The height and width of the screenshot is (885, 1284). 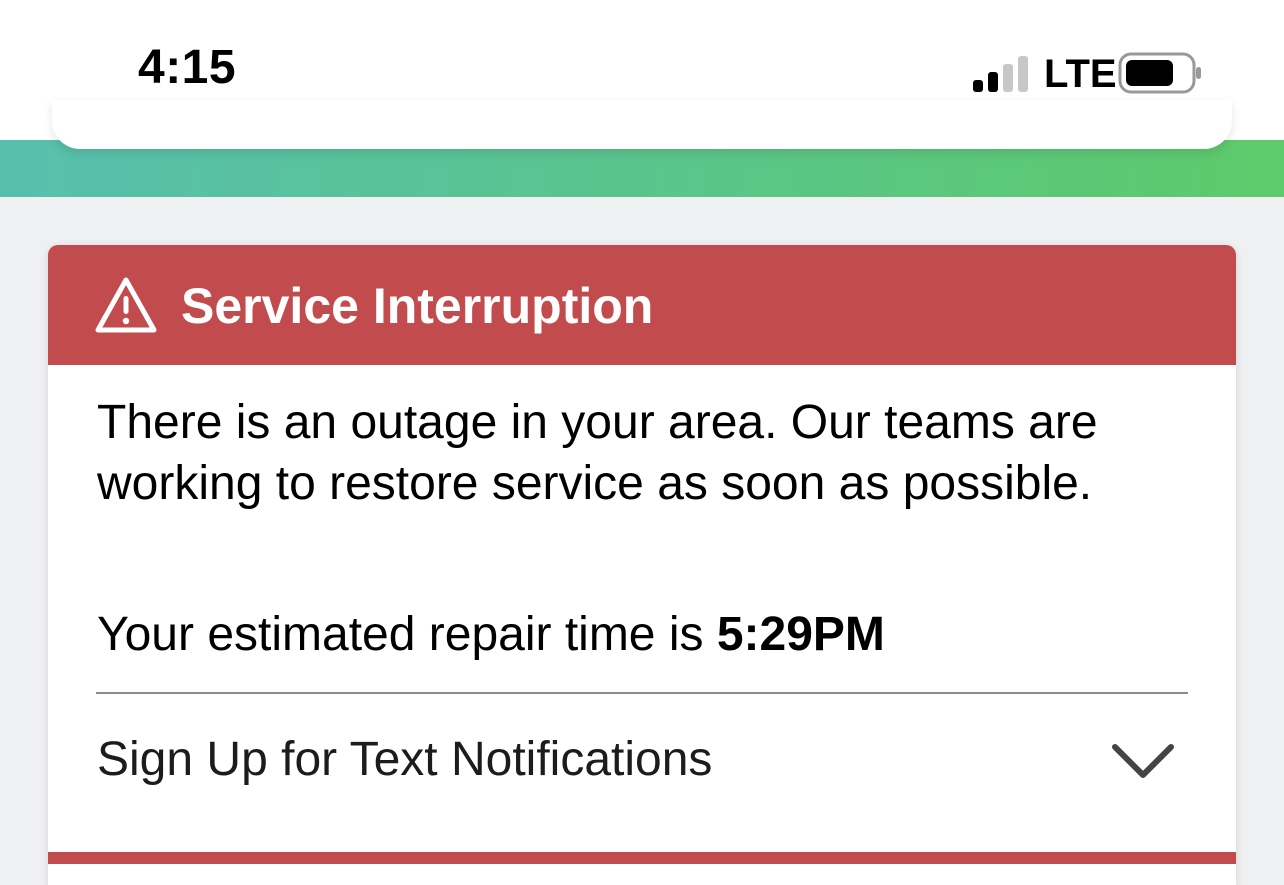 I want to click on text-notifications-label: Sign Up for Text Notifications, so click(x=405, y=759).